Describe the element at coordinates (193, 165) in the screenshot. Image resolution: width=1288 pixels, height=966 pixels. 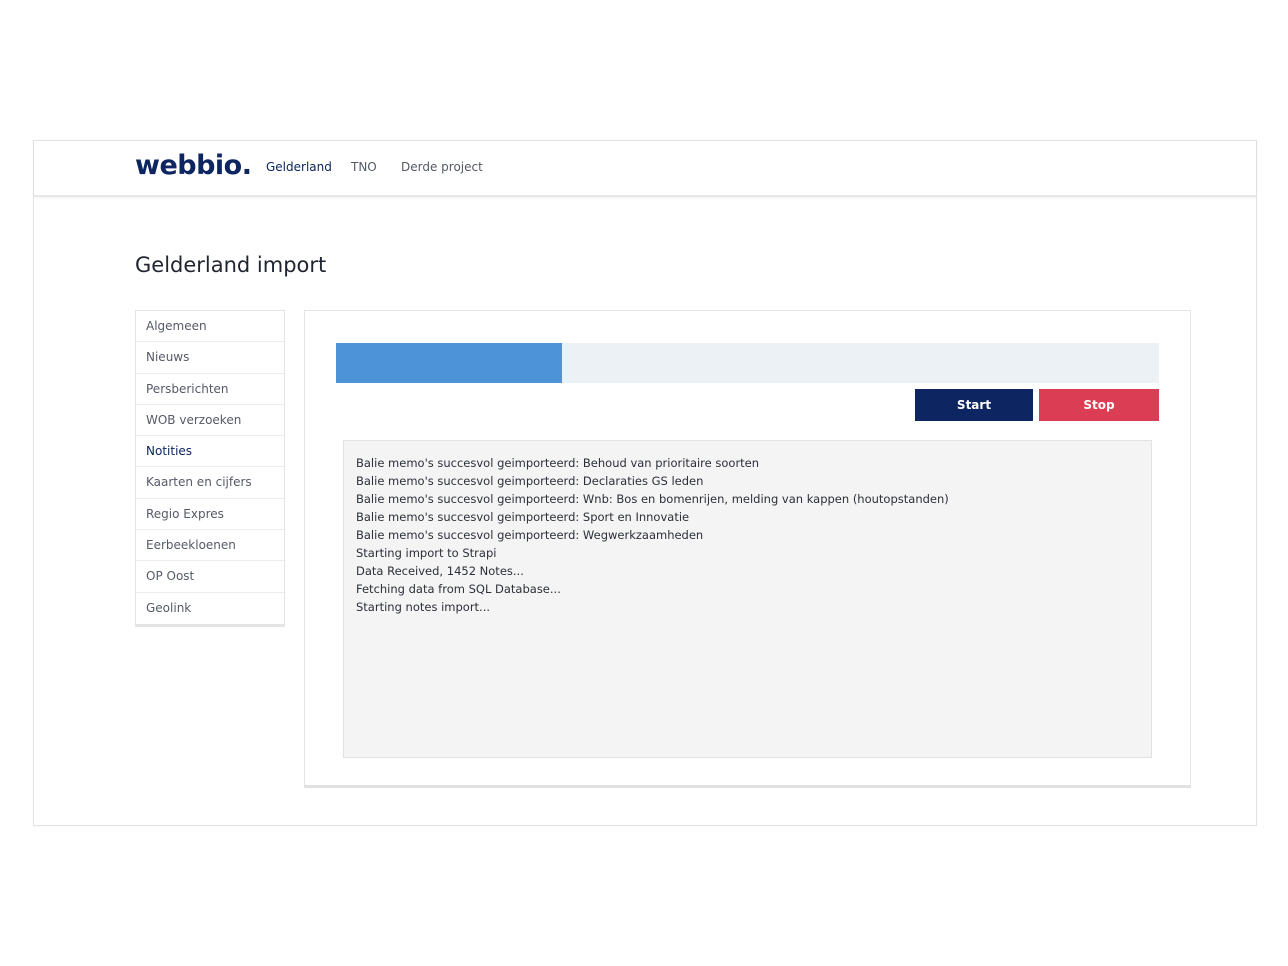
I see `webbio-logo: webbio.` at that location.